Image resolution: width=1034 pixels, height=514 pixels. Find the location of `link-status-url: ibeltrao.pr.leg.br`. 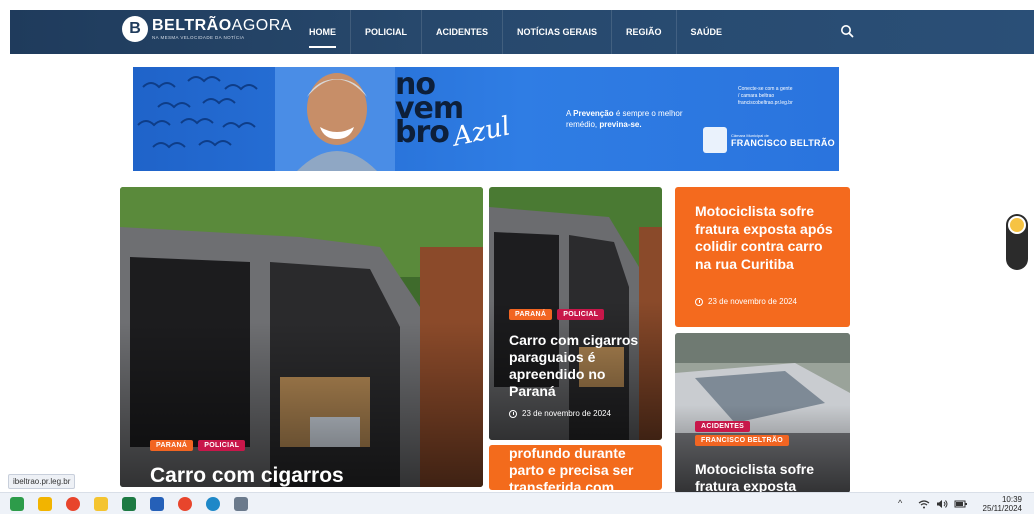

link-status-url: ibeltrao.pr.leg.br is located at coordinates (42, 481).